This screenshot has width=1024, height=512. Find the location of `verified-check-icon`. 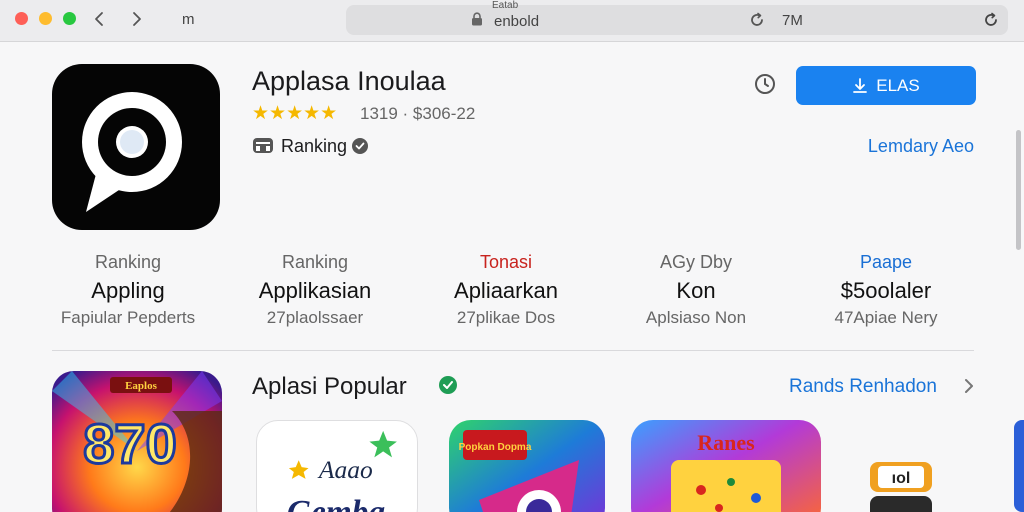

verified-check-icon is located at coordinates (448, 385).